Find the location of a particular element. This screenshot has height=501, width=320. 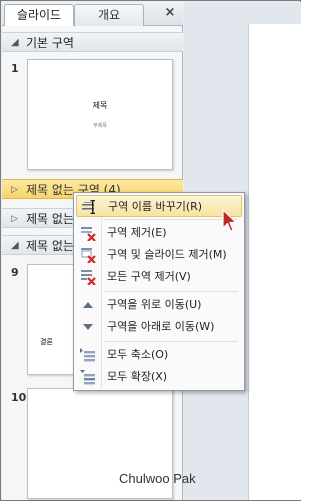

pane-tab-bar: 슬라이드 개요 × is located at coordinates (92, 14).